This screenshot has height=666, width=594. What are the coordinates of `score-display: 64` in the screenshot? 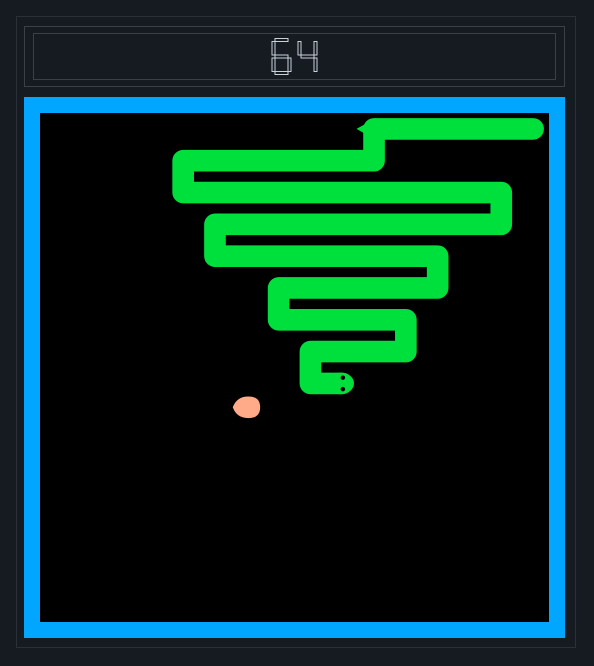 It's located at (294, 56).